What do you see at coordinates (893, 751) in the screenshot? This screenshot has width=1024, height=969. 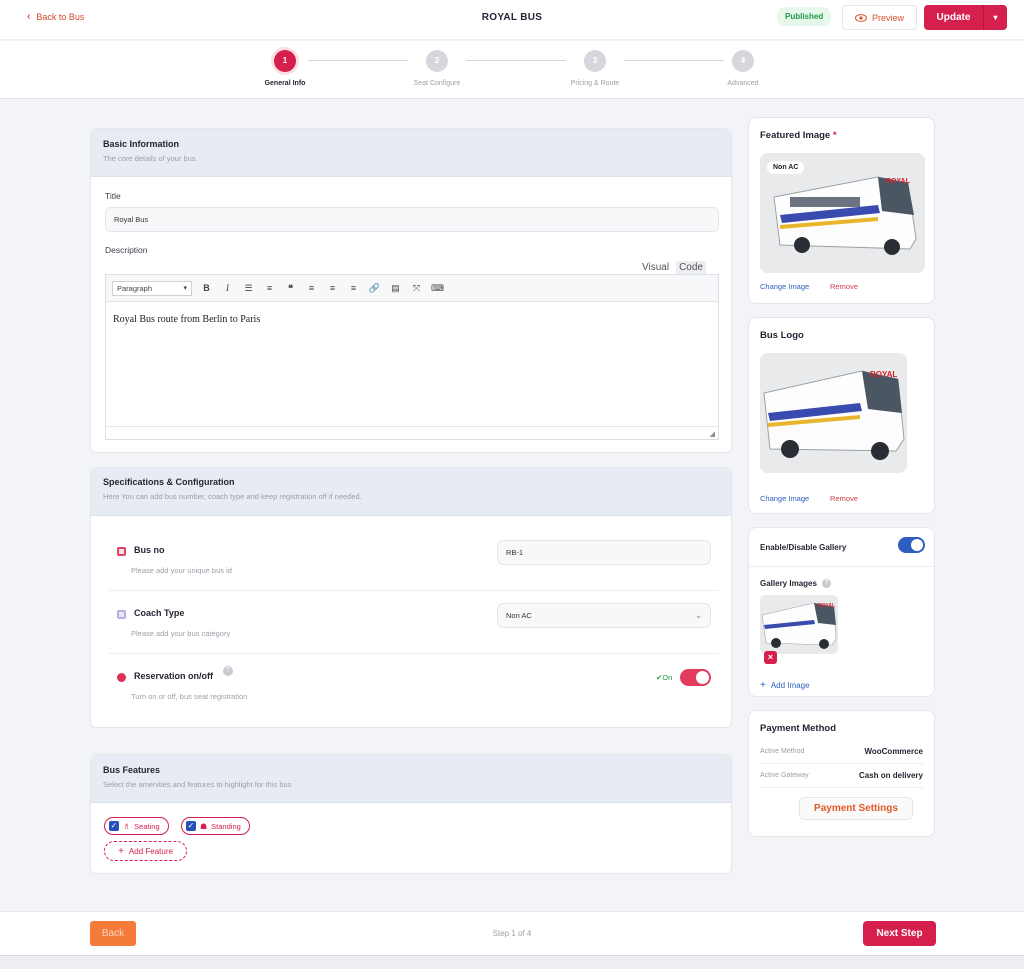 I see `active-method-value: WooCommerce` at bounding box center [893, 751].